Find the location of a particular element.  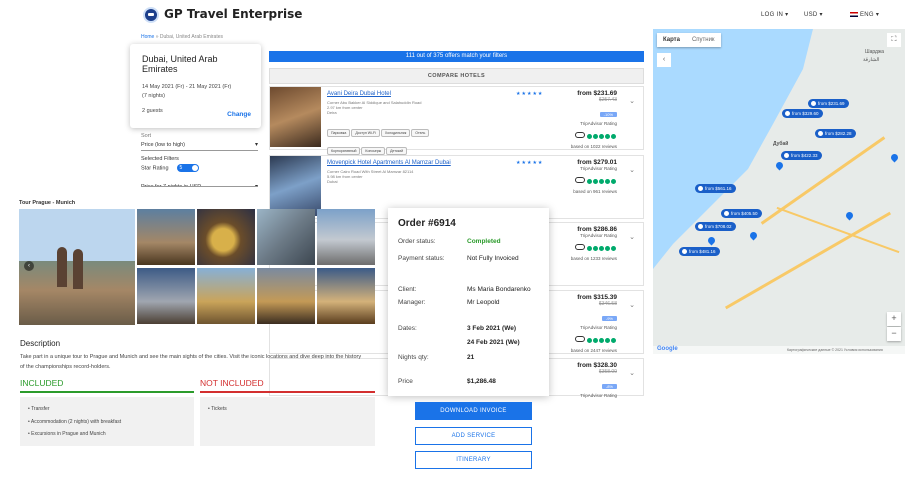

tour-main-photo: ‹ is located at coordinates (77, 267).